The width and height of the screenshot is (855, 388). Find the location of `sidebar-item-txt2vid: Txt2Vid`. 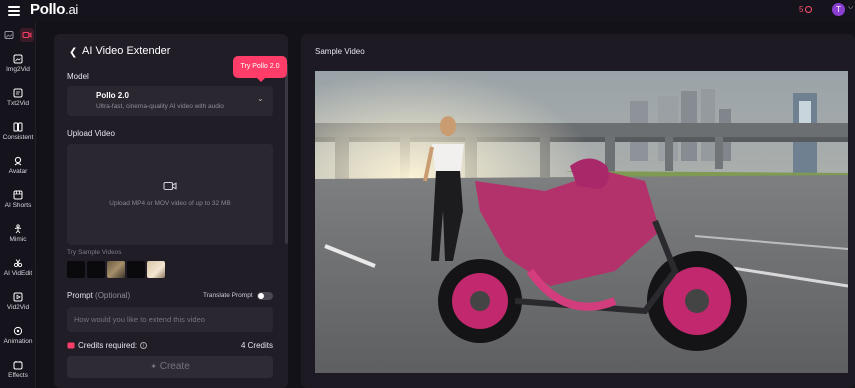

sidebar-item-txt2vid: Txt2Vid is located at coordinates (18, 97).